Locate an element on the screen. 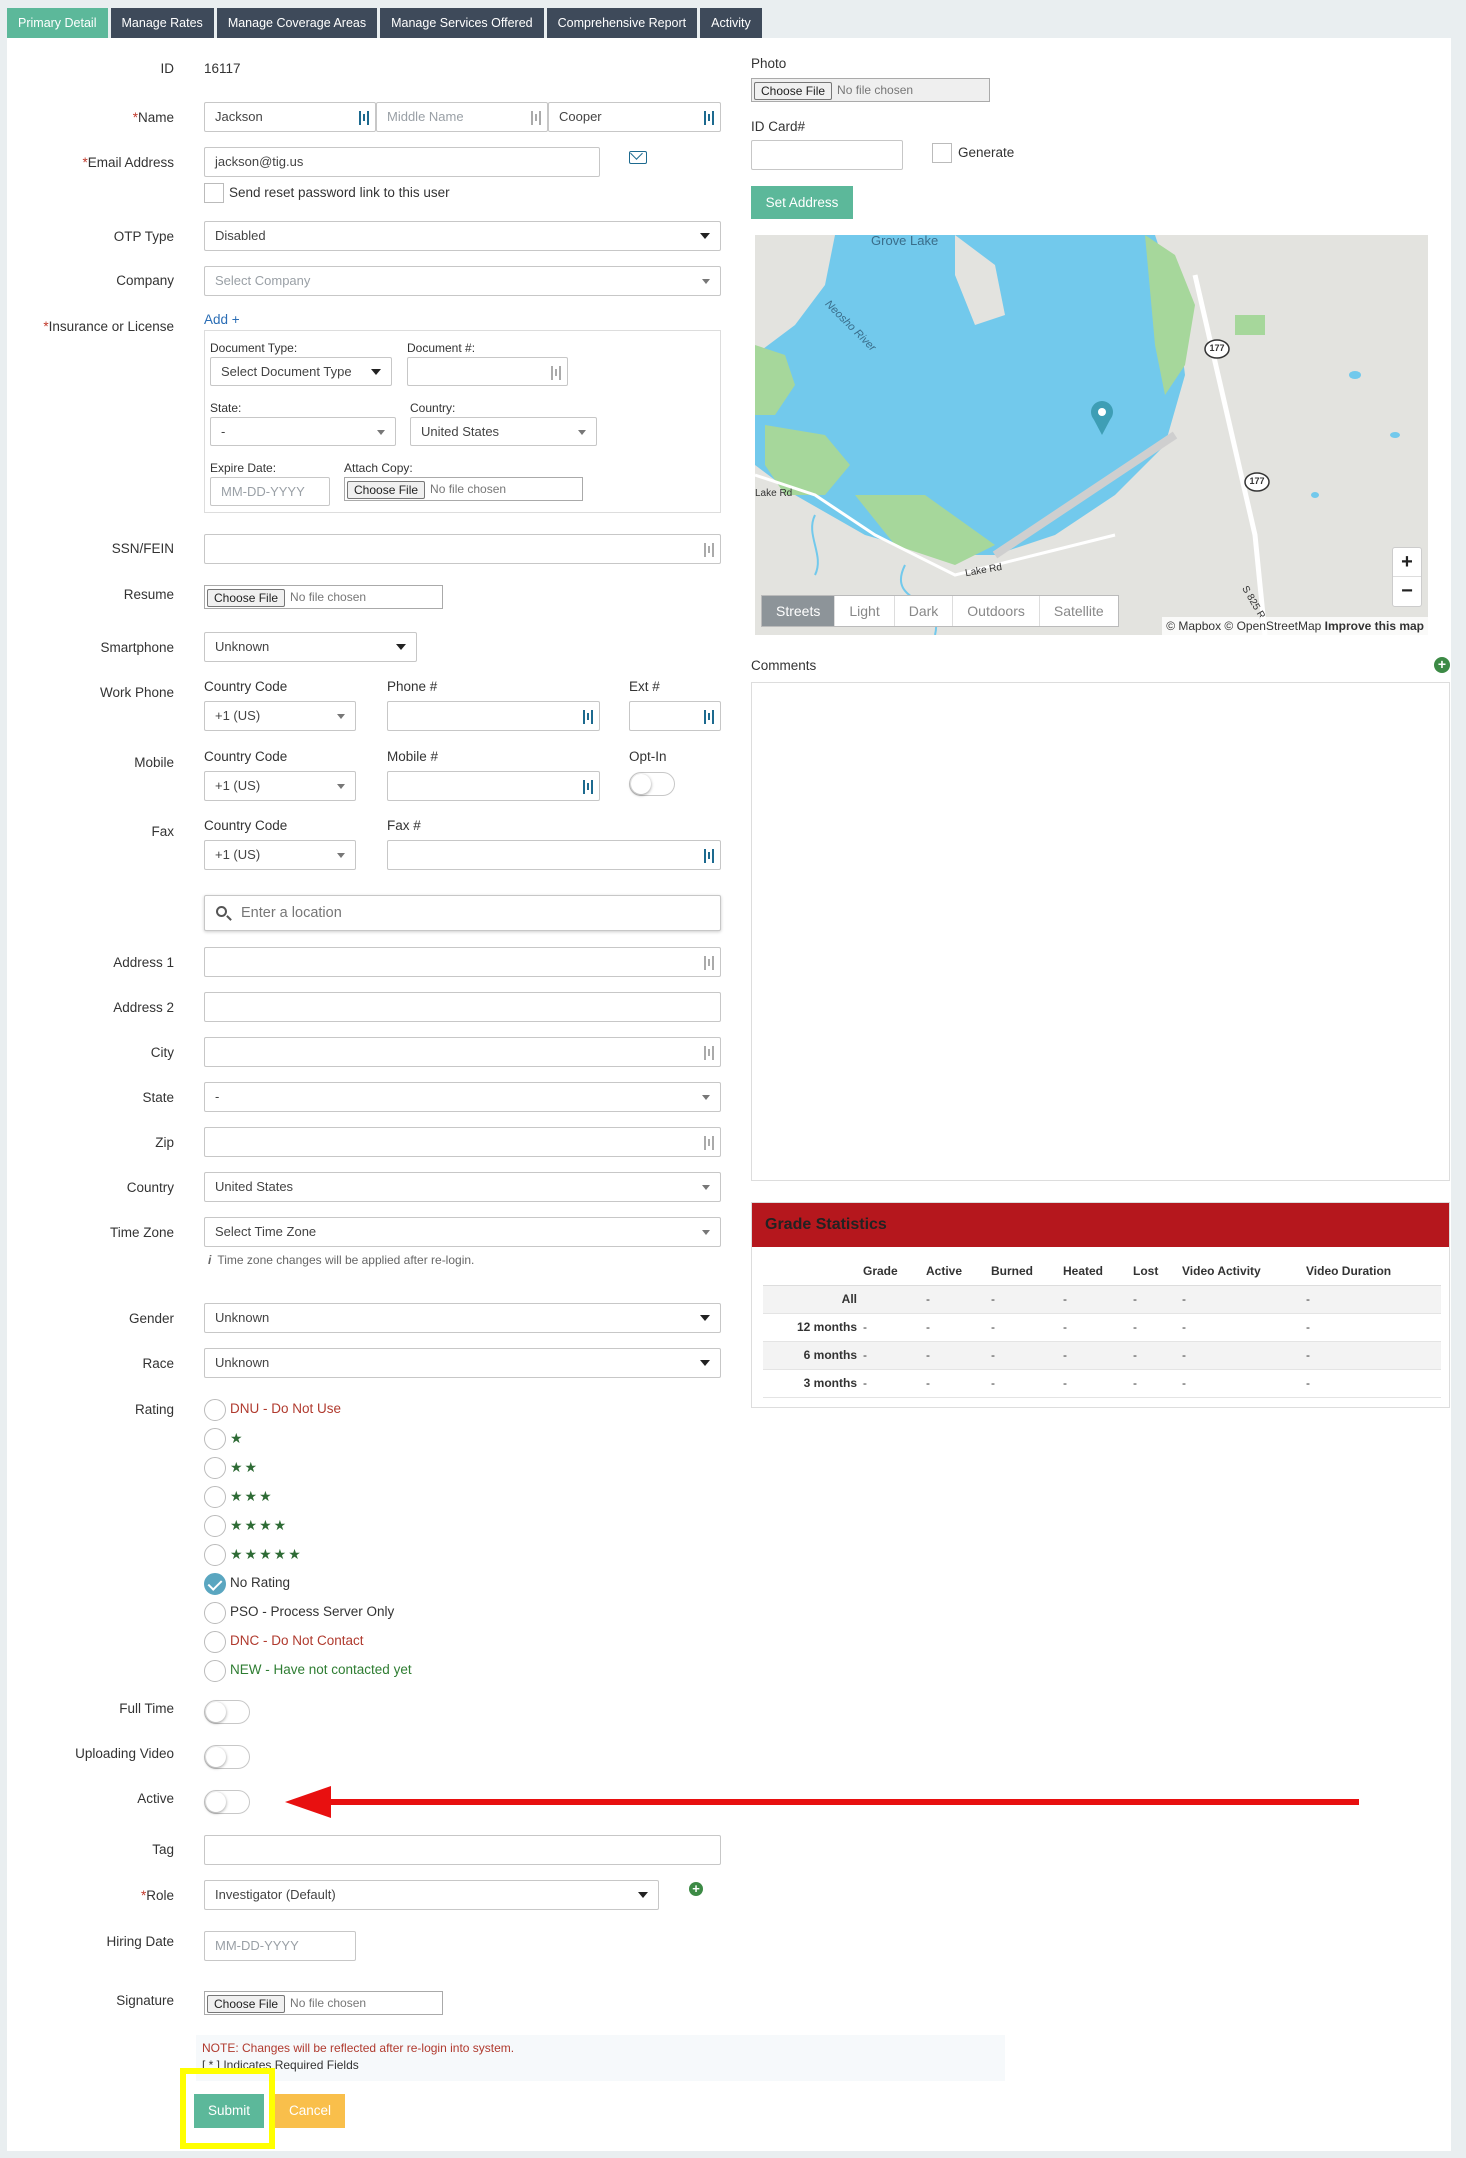 The width and height of the screenshot is (1466, 2158). name-label: *Name is located at coordinates (153, 117).